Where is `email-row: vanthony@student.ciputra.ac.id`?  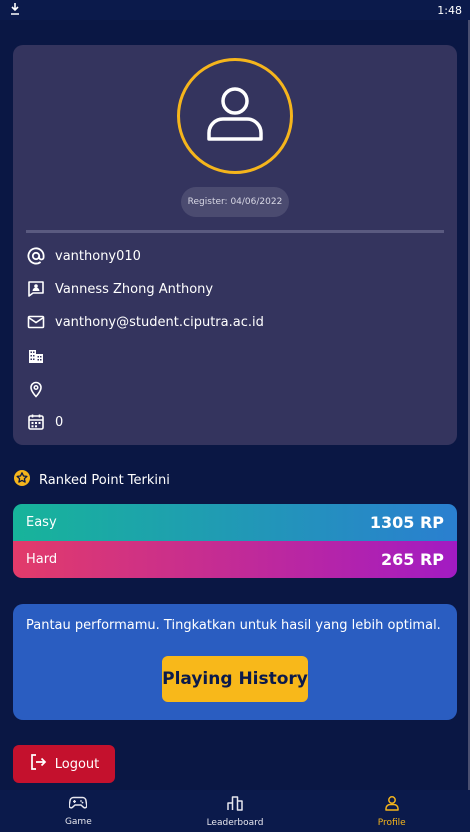 email-row: vanthony@student.ciputra.ac.id is located at coordinates (145, 322).